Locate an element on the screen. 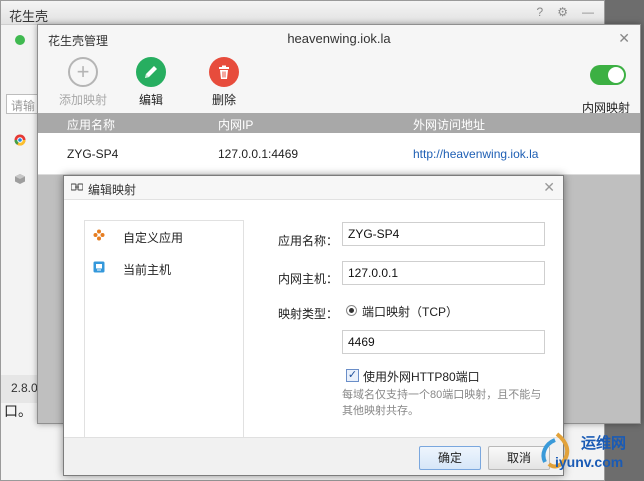 The width and height of the screenshot is (644, 481). dialog-footer: 确定 取消 is located at coordinates (313, 456).